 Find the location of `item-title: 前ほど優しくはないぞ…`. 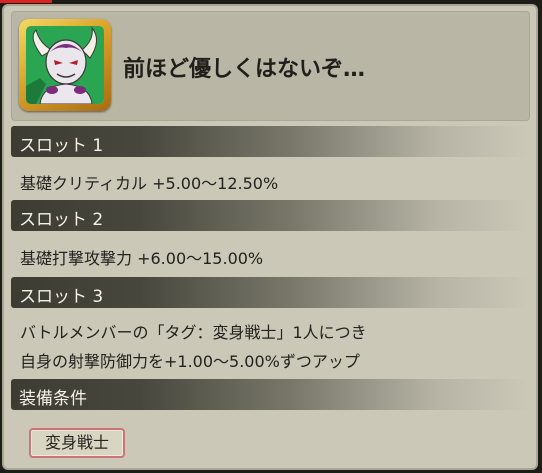

item-title: 前ほど優しくはないぞ… is located at coordinates (244, 69).